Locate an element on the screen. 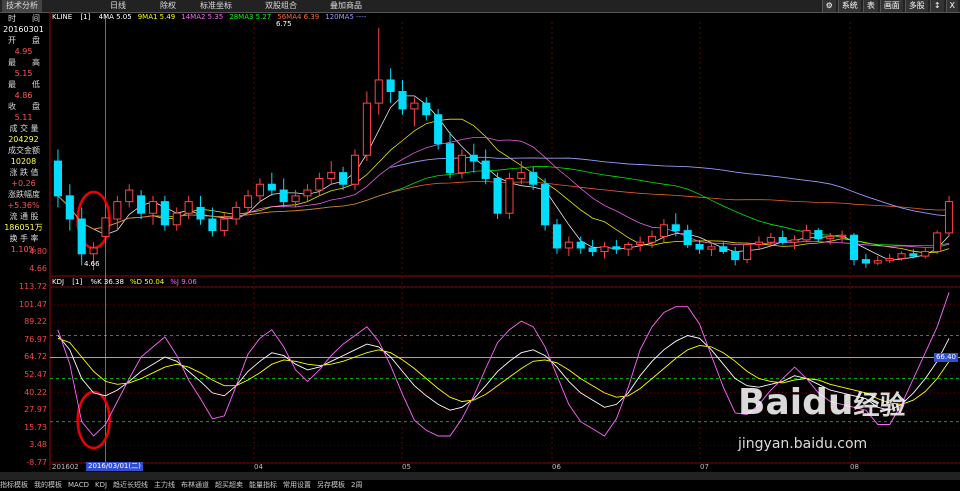  info-label: 收 盘 is located at coordinates (24, 106).